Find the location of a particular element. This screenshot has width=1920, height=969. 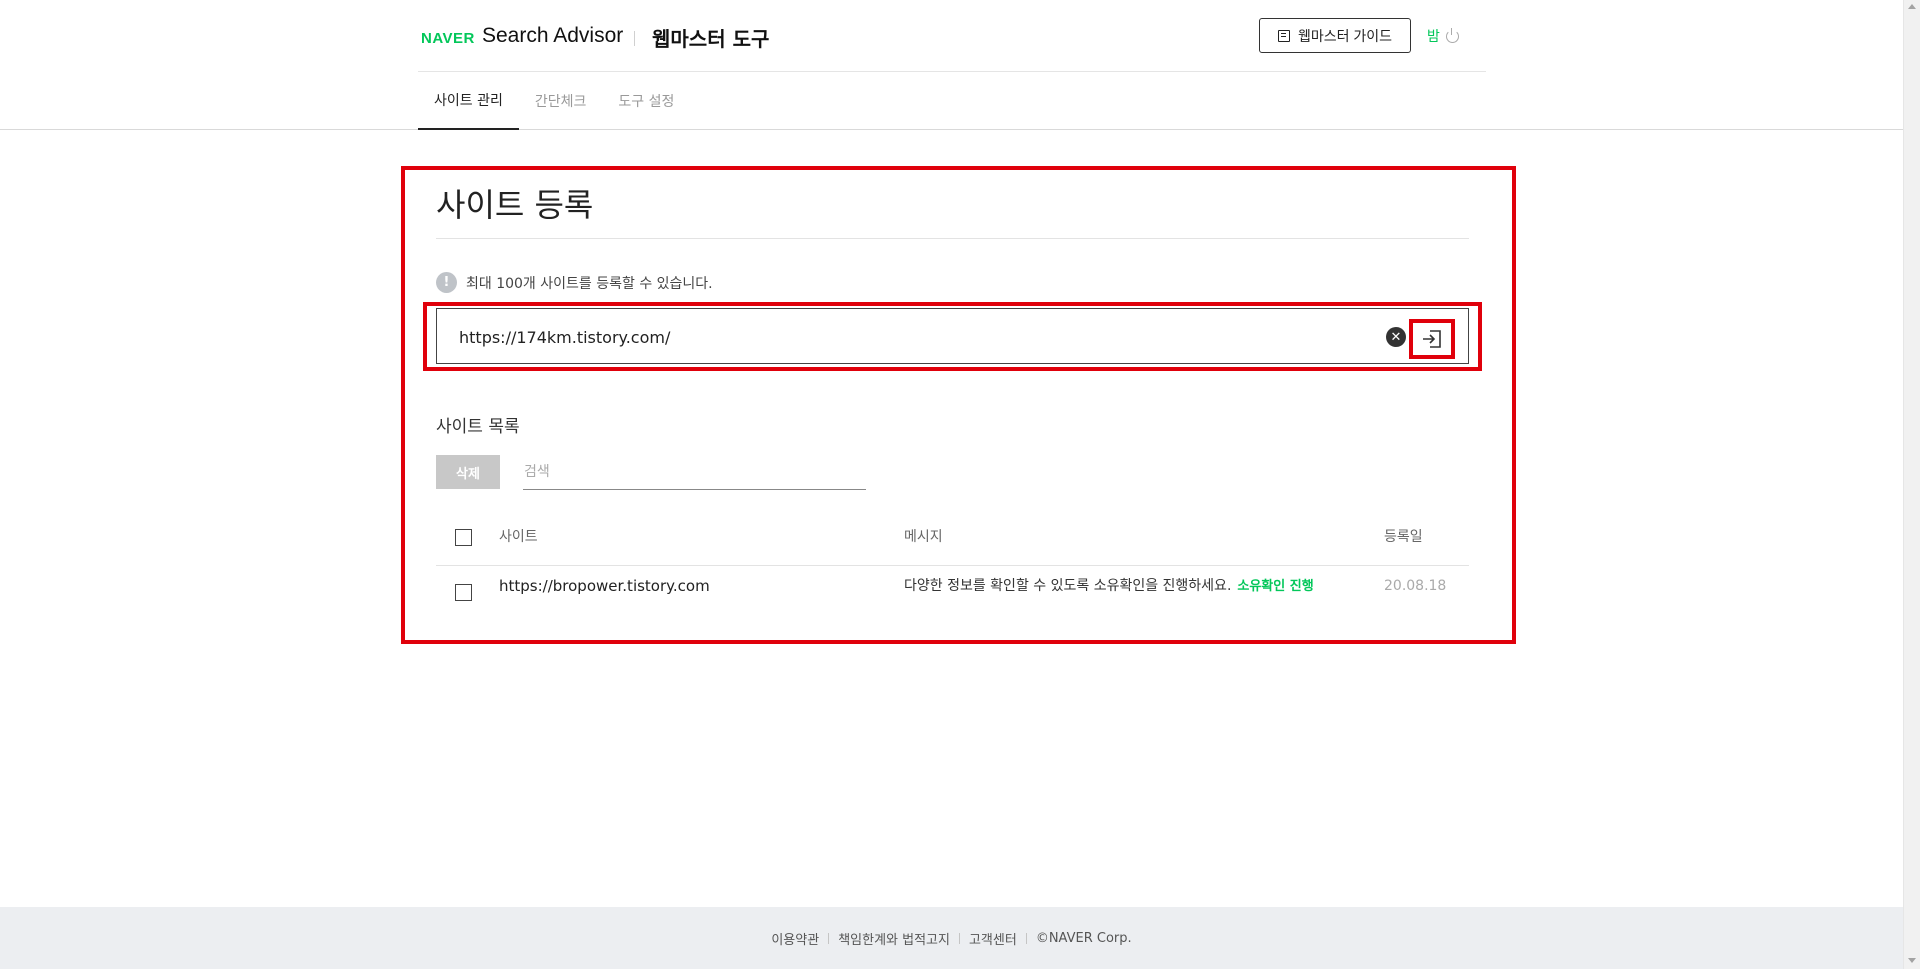

footer-copyright: ©NAVER Corp. is located at coordinates (1083, 938).